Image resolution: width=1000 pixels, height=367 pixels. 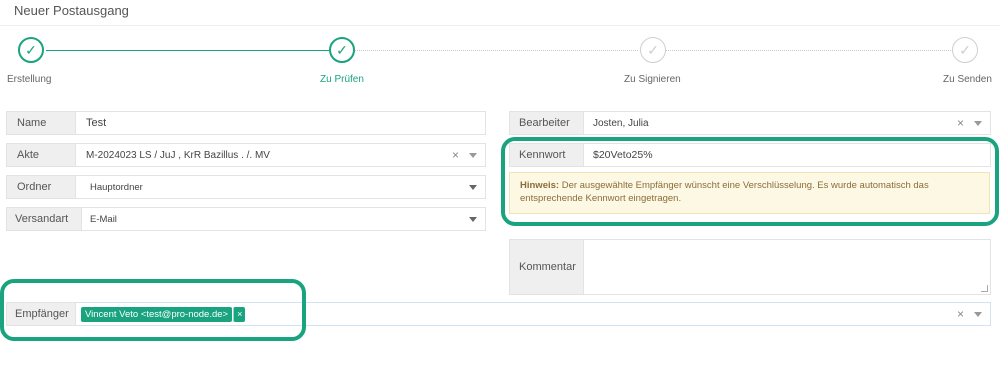 I want to click on name-label: Name, so click(x=41, y=123).